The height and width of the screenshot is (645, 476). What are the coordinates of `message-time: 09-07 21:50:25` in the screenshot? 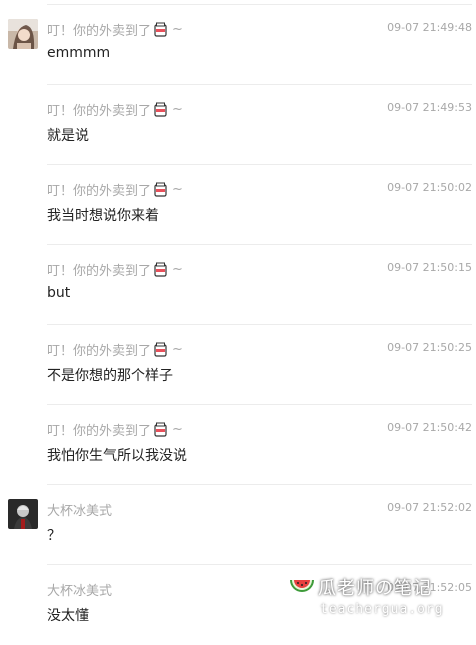 It's located at (429, 347).